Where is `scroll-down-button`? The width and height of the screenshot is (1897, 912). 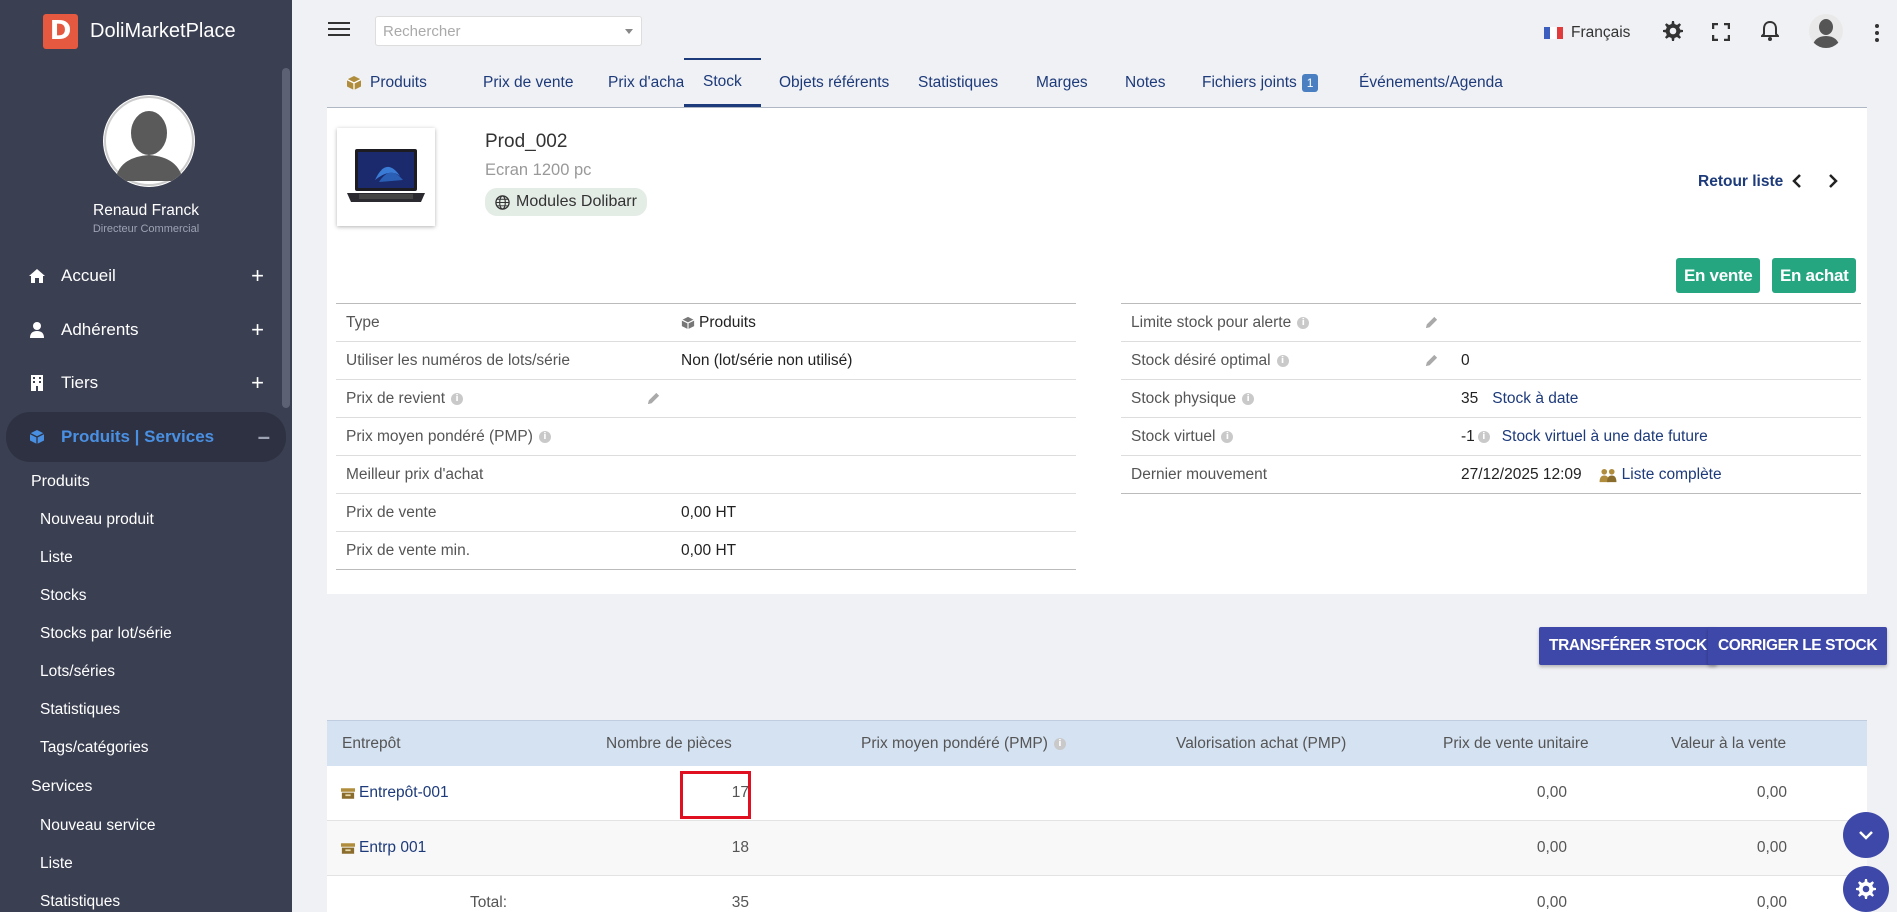
scroll-down-button is located at coordinates (1866, 835).